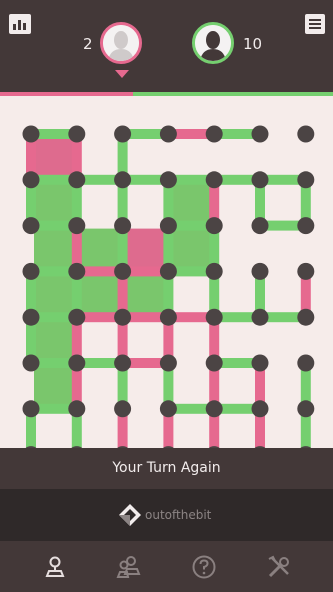 Image resolution: width=333 pixels, height=592 pixels. Describe the element at coordinates (130, 515) in the screenshot. I see `outofthebit-logo-icon` at that location.